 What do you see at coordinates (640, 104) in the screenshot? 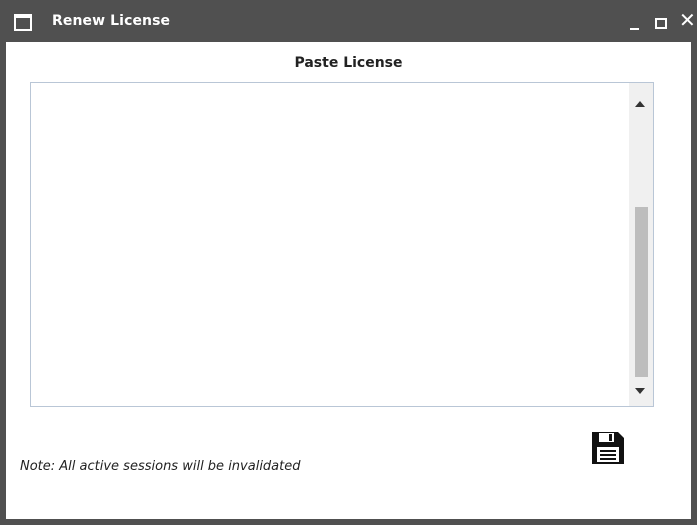
I see `scroll-up-arrow-icon` at bounding box center [640, 104].